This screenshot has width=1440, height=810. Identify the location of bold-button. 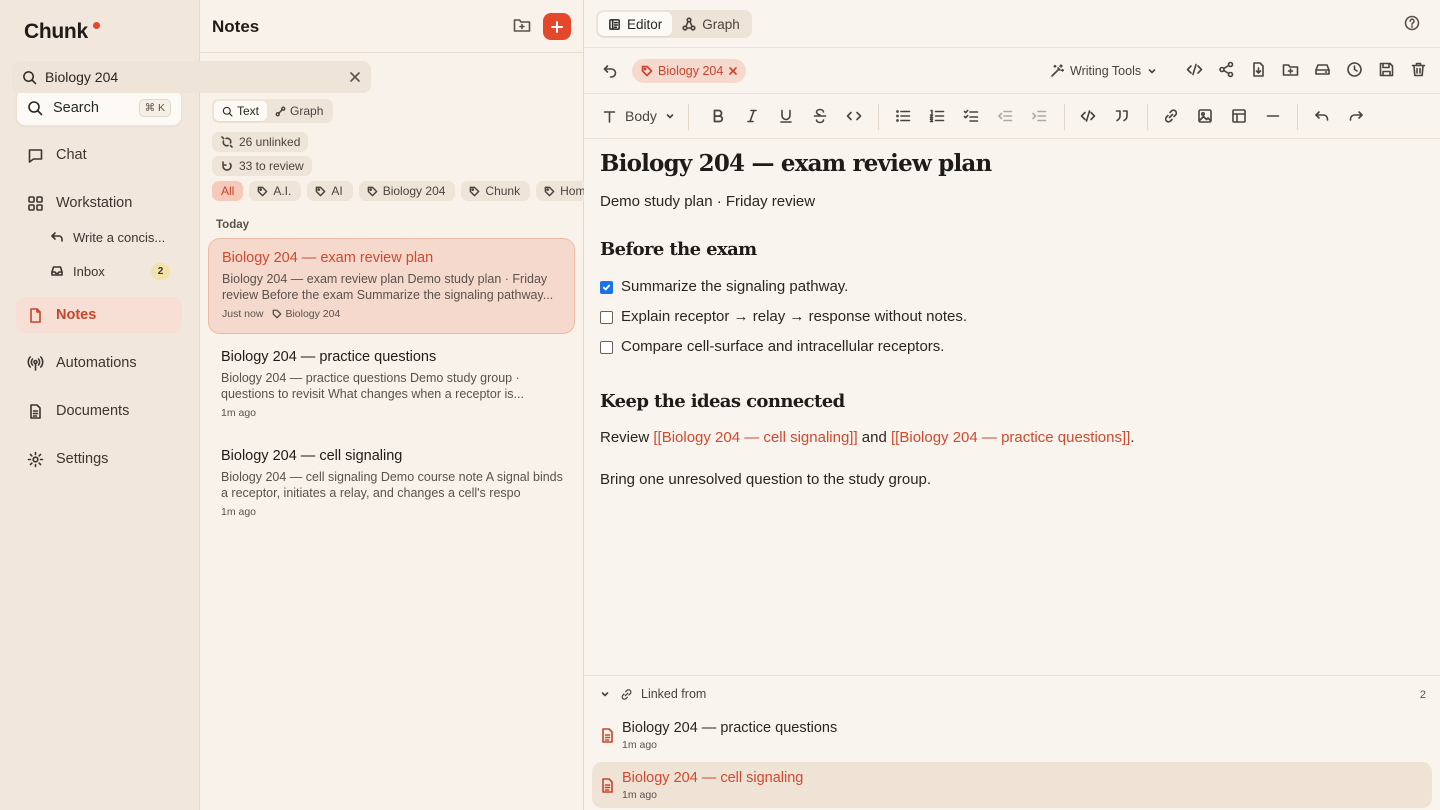
(718, 116).